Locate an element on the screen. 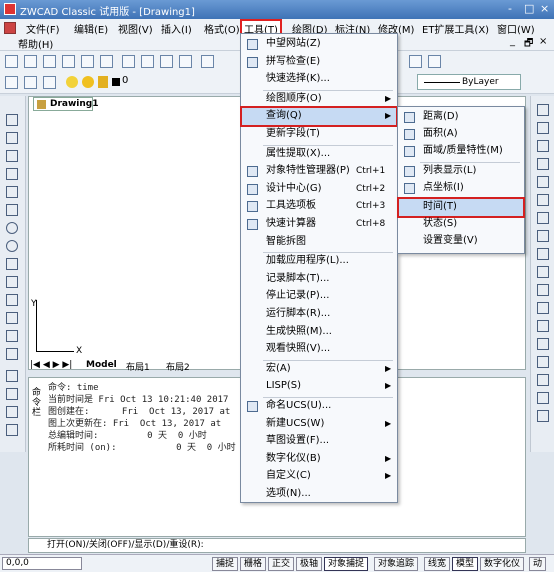  ortho-toggle: 正交 is located at coordinates (281, 564).